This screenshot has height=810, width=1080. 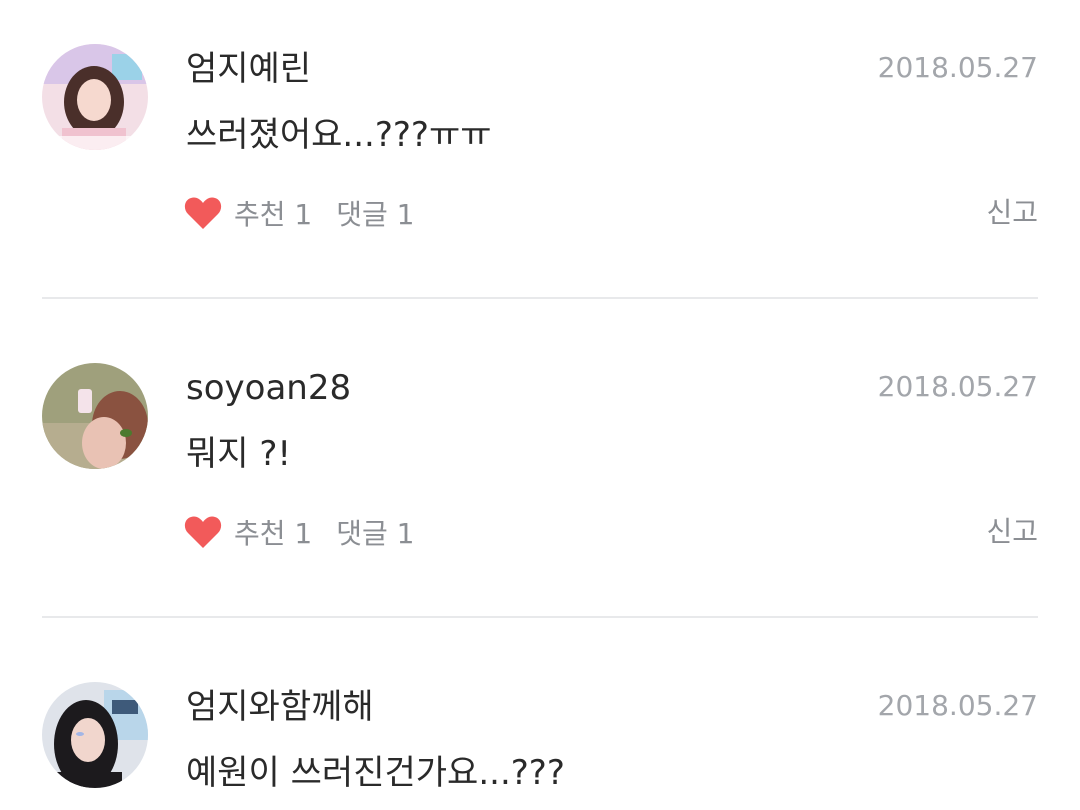 What do you see at coordinates (248, 69) in the screenshot?
I see `username: 엄지예린` at bounding box center [248, 69].